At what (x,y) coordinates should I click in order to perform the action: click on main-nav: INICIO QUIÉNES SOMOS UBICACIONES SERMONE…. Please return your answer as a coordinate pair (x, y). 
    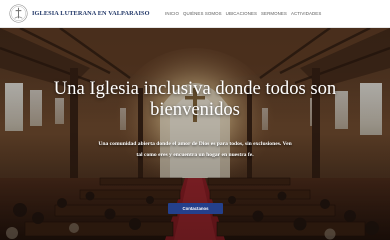
    Looking at the image, I should click on (243, 13).